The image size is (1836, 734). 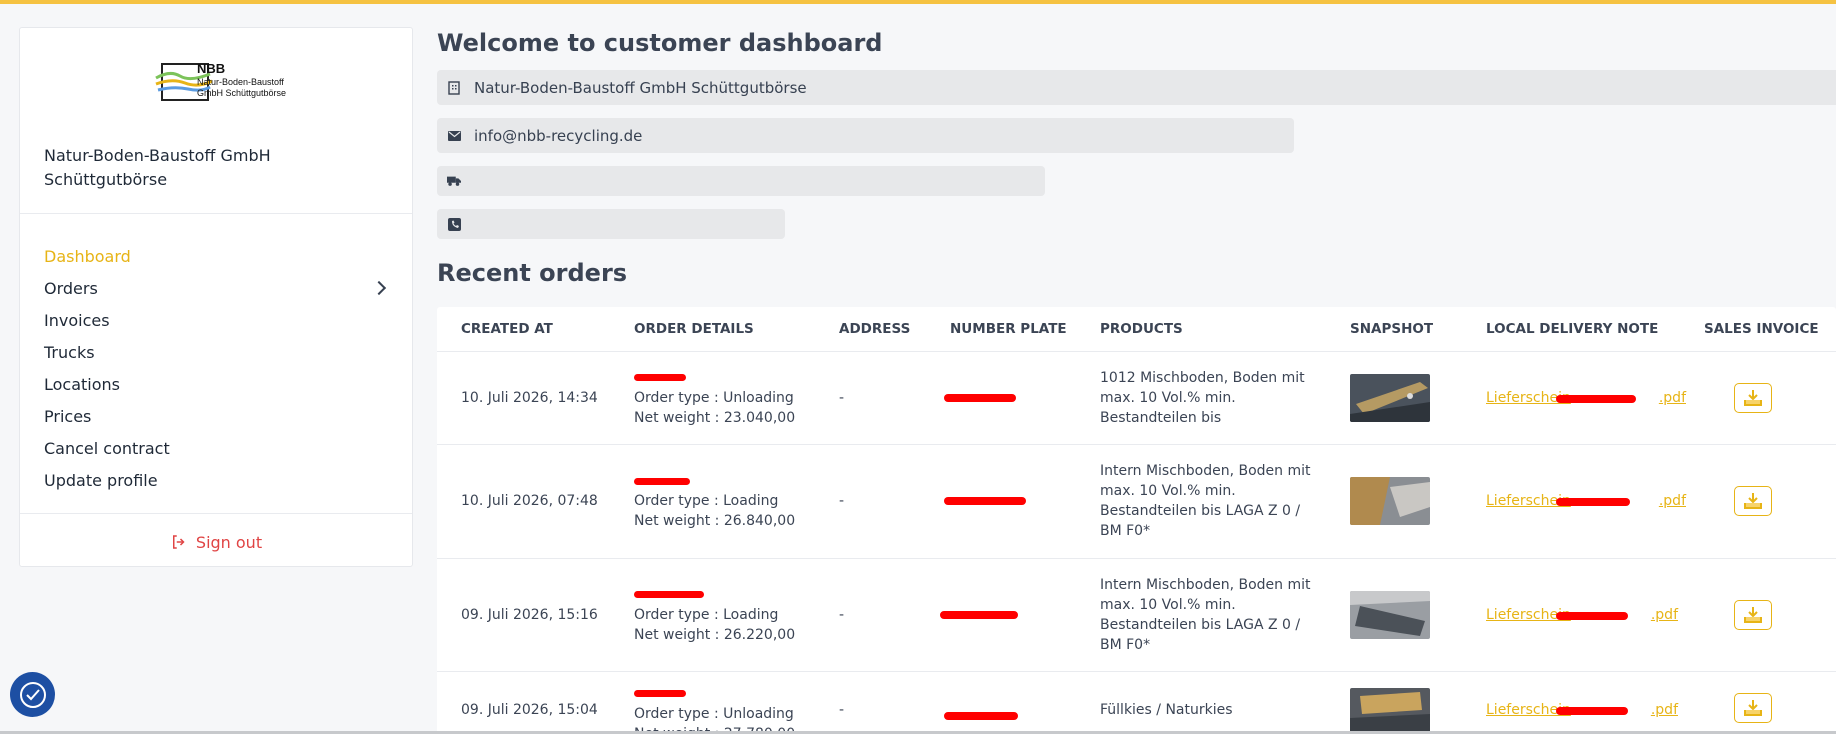 What do you see at coordinates (532, 273) in the screenshot?
I see `recent-orders-title: Recent orders` at bounding box center [532, 273].